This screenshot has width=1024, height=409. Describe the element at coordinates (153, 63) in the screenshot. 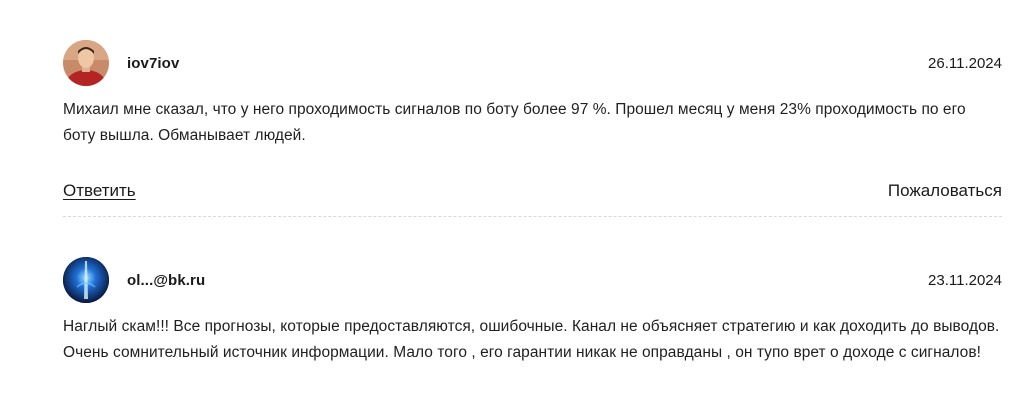

I see `comment-author: iov7iov` at that location.